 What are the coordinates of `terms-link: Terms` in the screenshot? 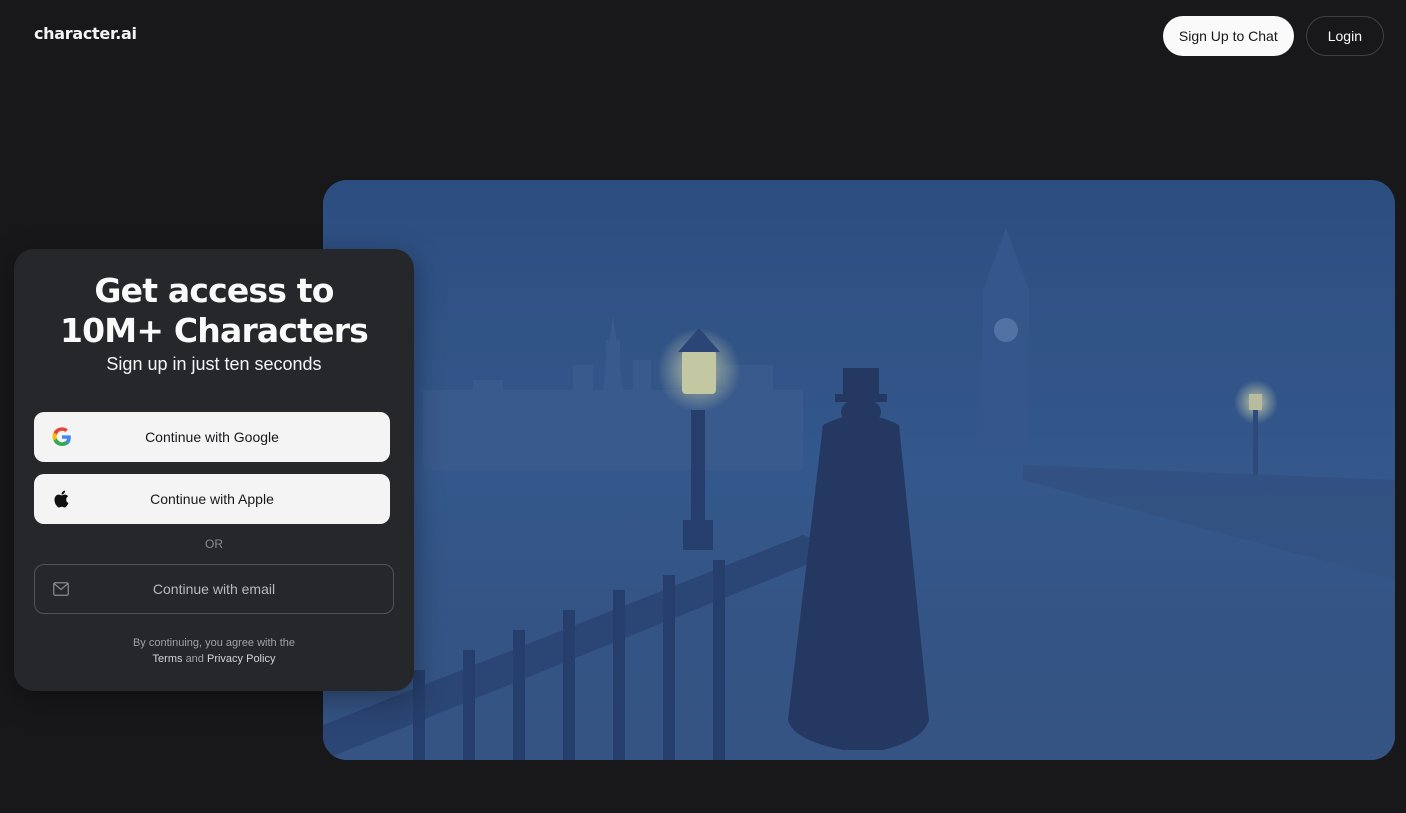 It's located at (168, 659).